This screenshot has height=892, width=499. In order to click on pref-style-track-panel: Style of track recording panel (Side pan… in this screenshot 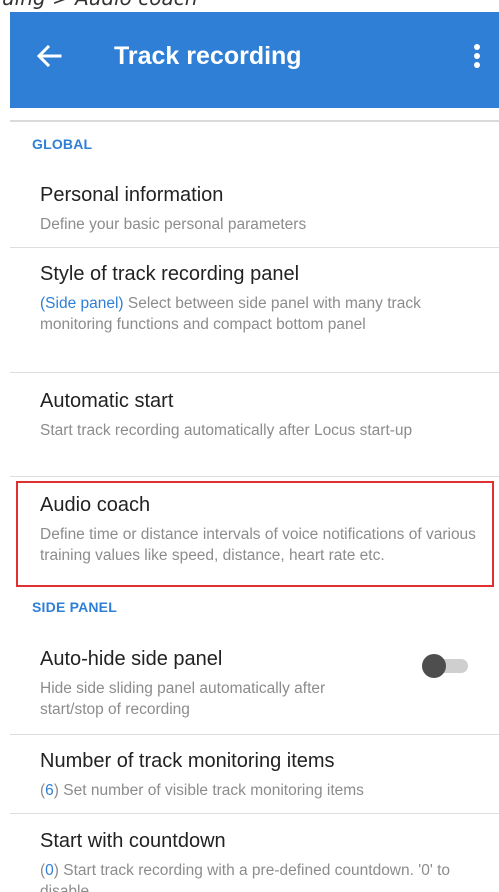, I will do `click(254, 318)`.